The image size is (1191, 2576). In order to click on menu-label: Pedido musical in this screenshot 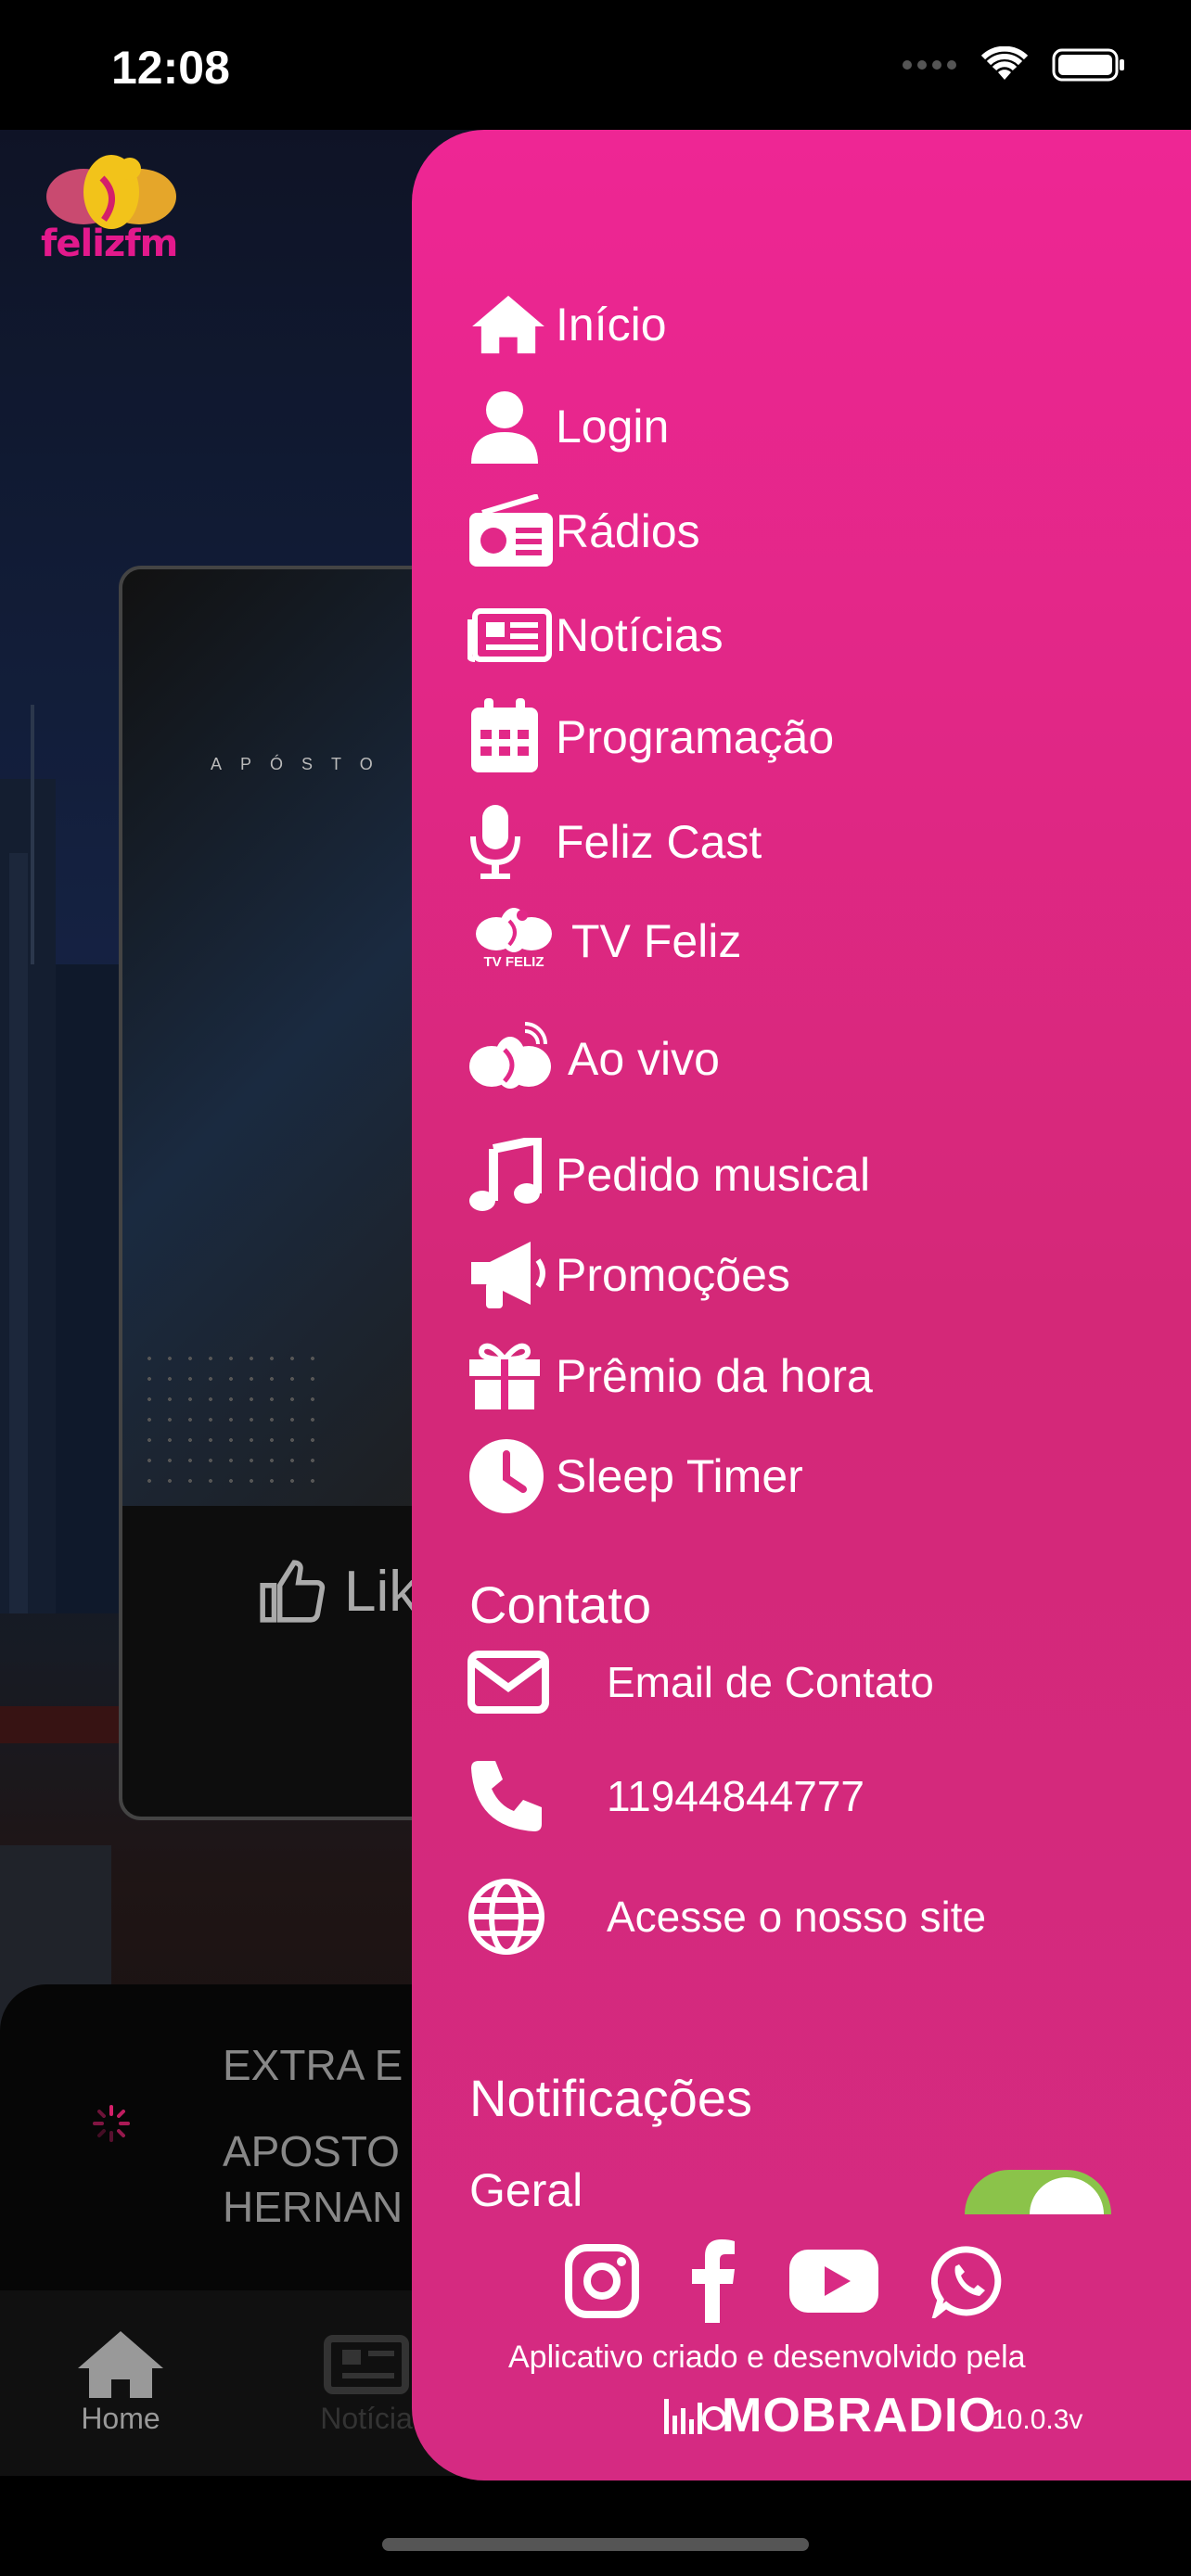, I will do `click(713, 1175)`.